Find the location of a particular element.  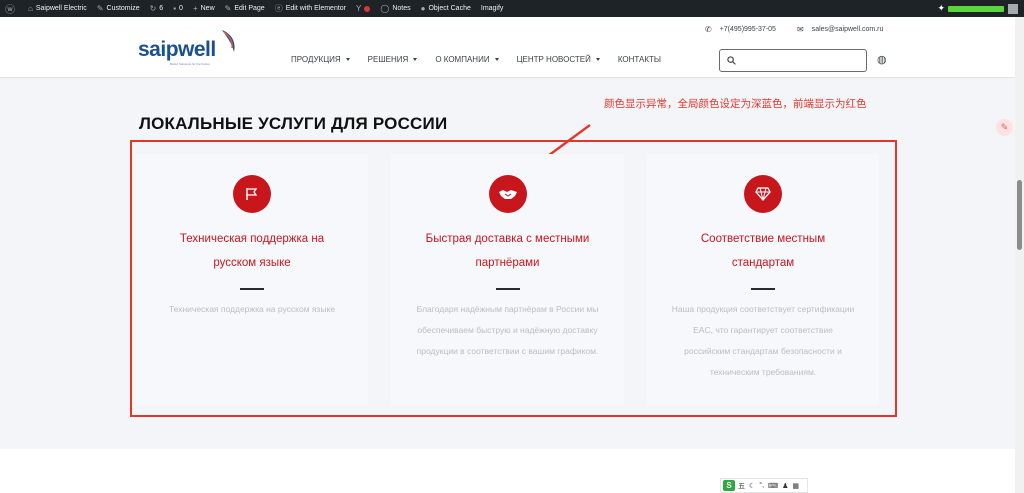

card-title: Соответствие местным стандартам is located at coordinates (763, 251).